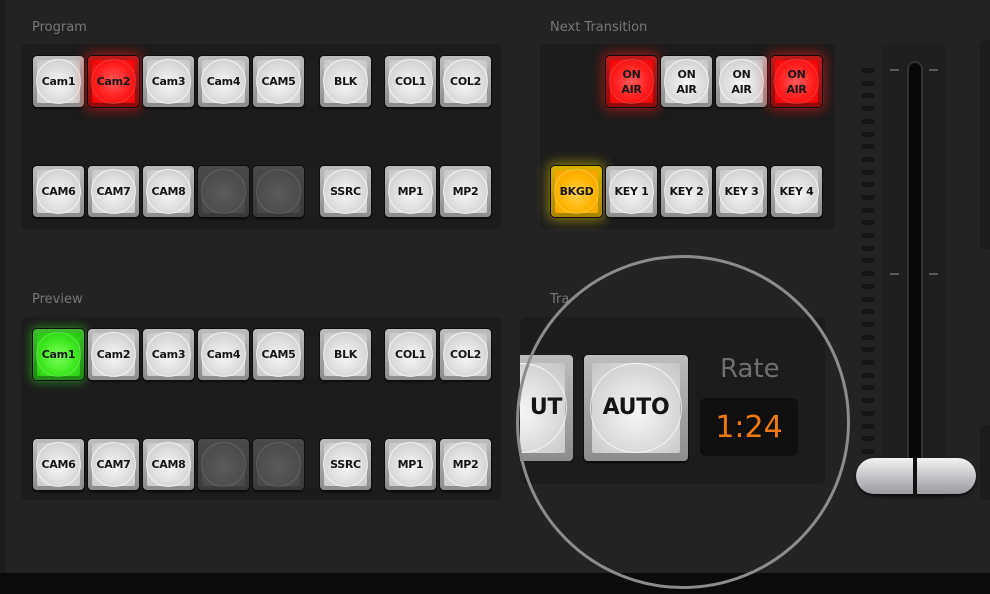 The image size is (990, 594). I want to click on on-air-button-4-label: ON AIR, so click(796, 81).